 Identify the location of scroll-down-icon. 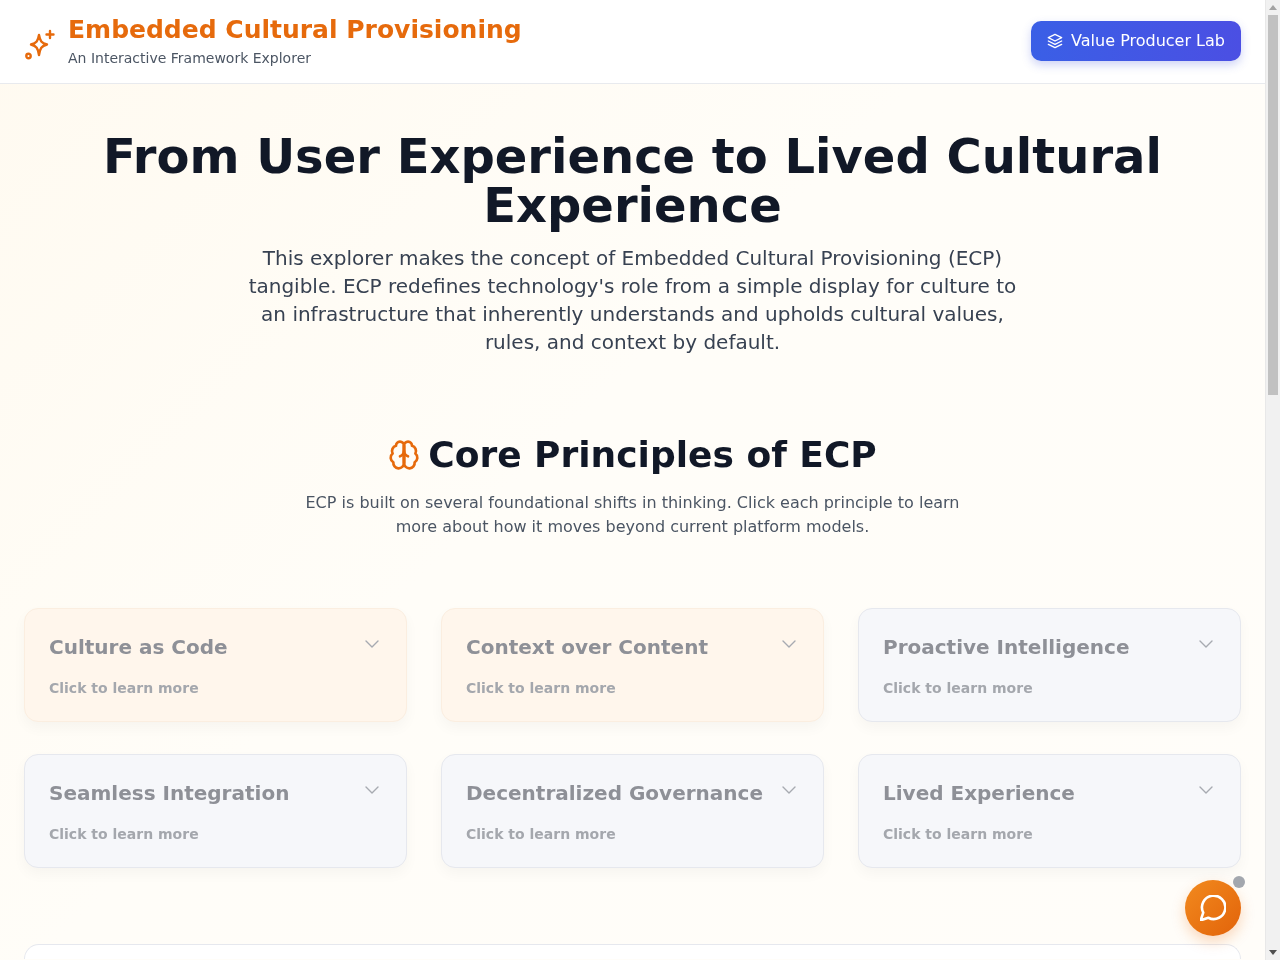
(1273, 952).